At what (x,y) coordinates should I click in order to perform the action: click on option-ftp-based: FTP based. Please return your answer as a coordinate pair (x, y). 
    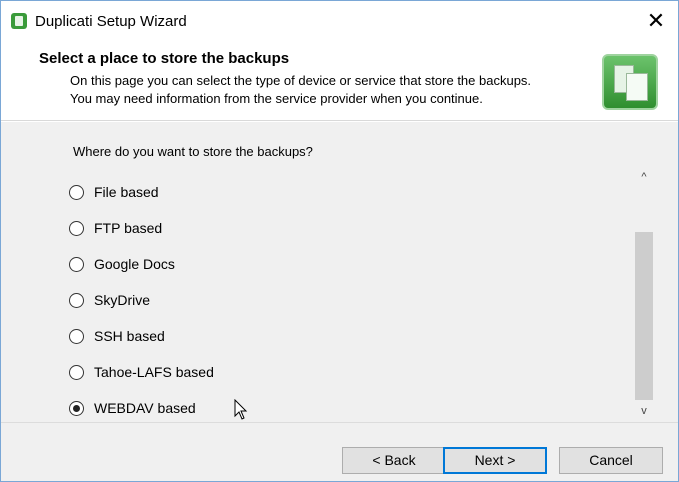
    Looking at the image, I should click on (115, 228).